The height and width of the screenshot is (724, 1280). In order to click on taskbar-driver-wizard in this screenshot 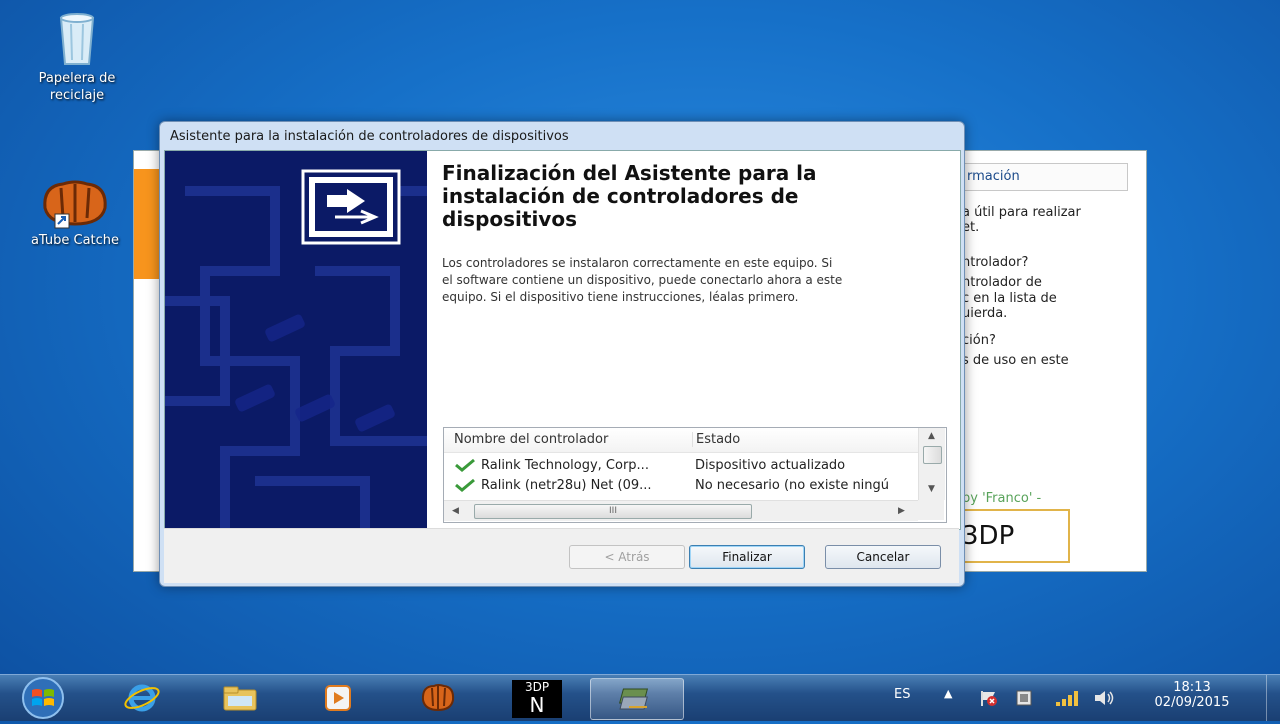, I will do `click(637, 699)`.